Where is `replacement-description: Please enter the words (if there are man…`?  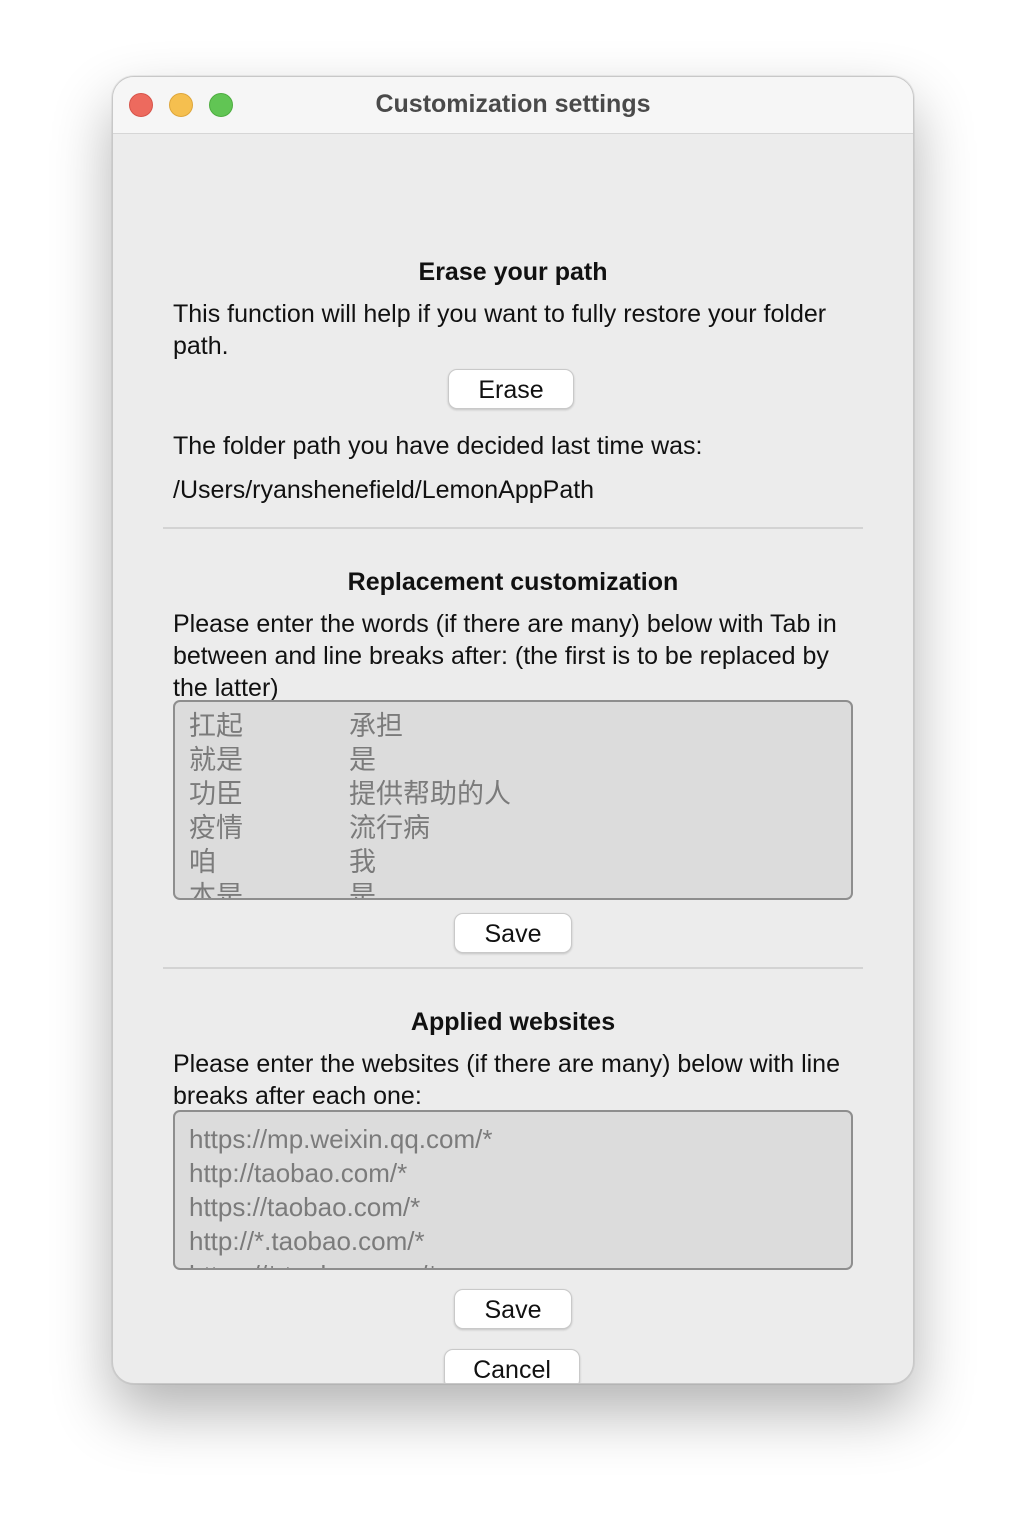
replacement-description: Please enter the words (if there are man… is located at coordinates (505, 656).